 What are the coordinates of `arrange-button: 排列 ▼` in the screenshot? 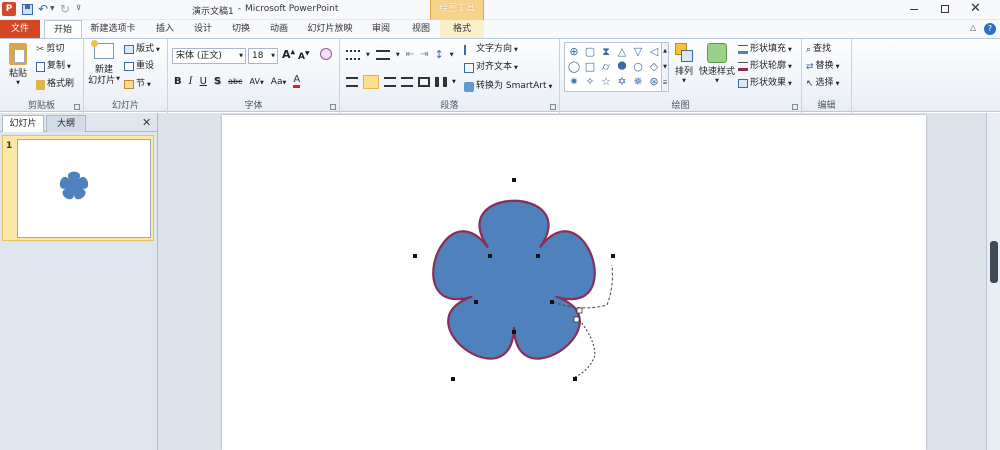 It's located at (684, 63).